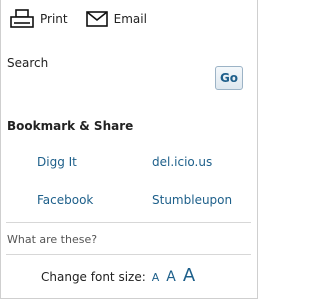  Describe the element at coordinates (89, 82) in the screenshot. I see `search-input` at that location.